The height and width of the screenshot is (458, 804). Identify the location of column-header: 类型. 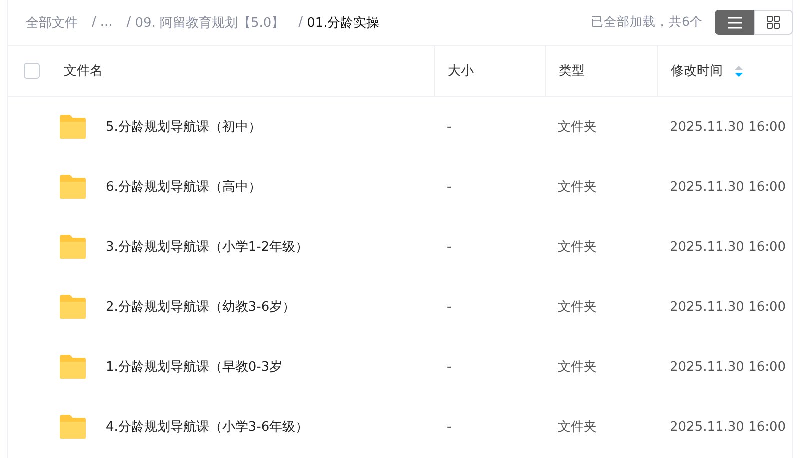
(572, 71).